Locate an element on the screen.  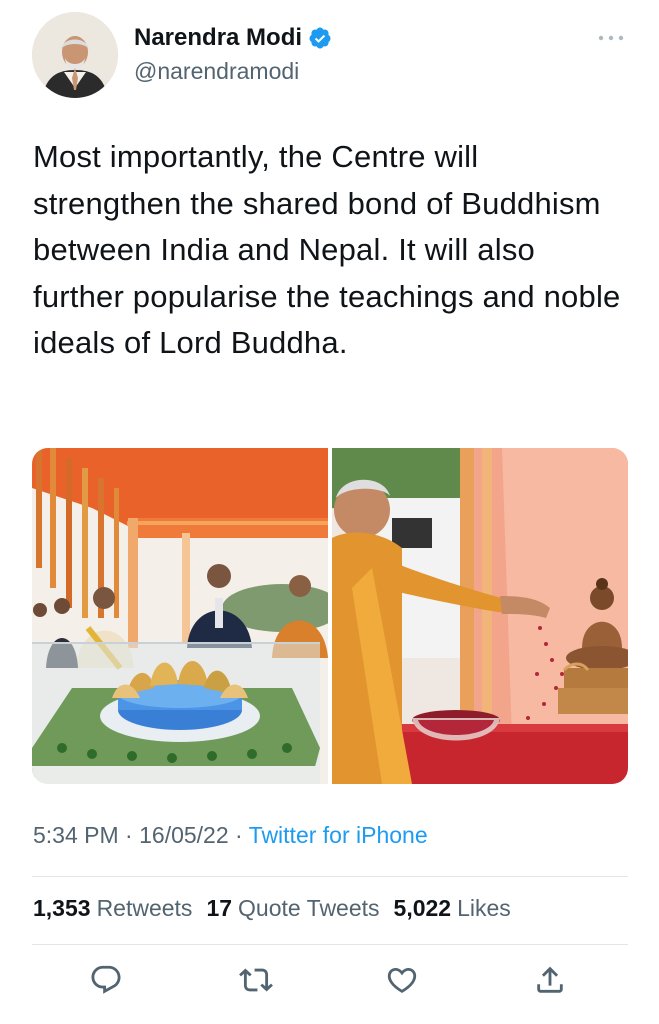
quote-tweets-count: 17 is located at coordinates (219, 908).